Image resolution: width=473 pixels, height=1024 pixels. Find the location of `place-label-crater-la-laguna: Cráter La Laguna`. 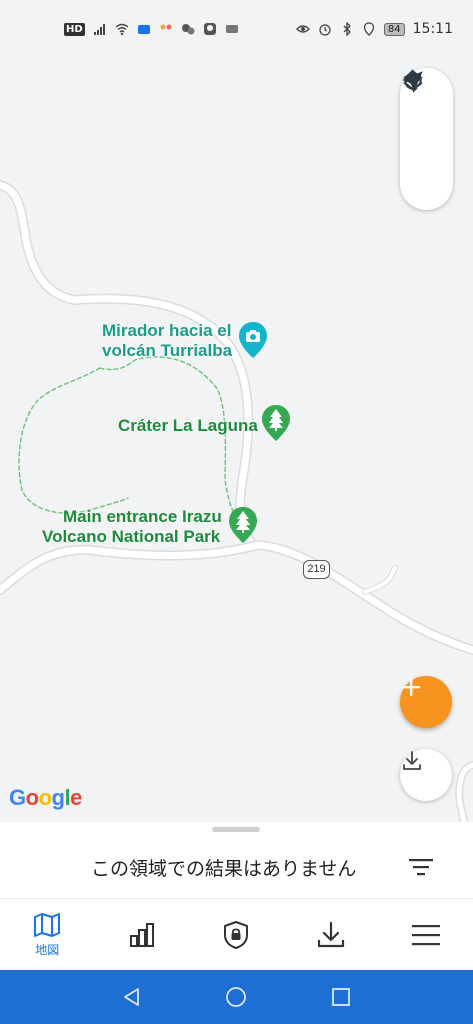

place-label-crater-la-laguna: Cráter La Laguna is located at coordinates (188, 426).